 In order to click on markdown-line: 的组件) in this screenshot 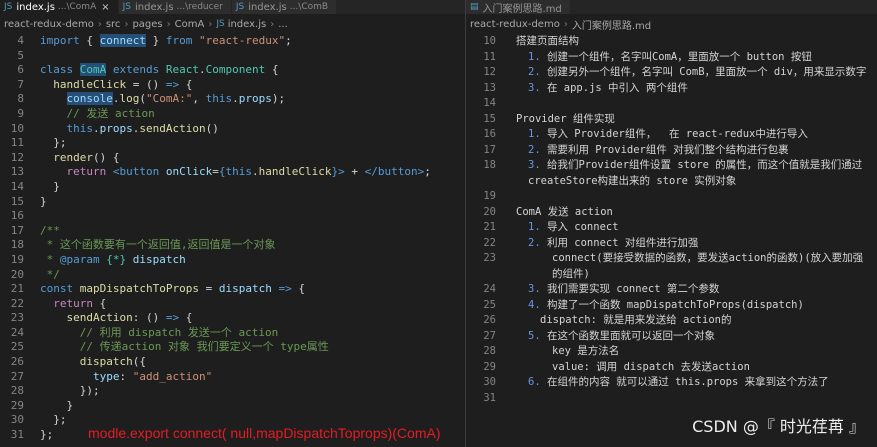, I will do `click(671, 275)`.